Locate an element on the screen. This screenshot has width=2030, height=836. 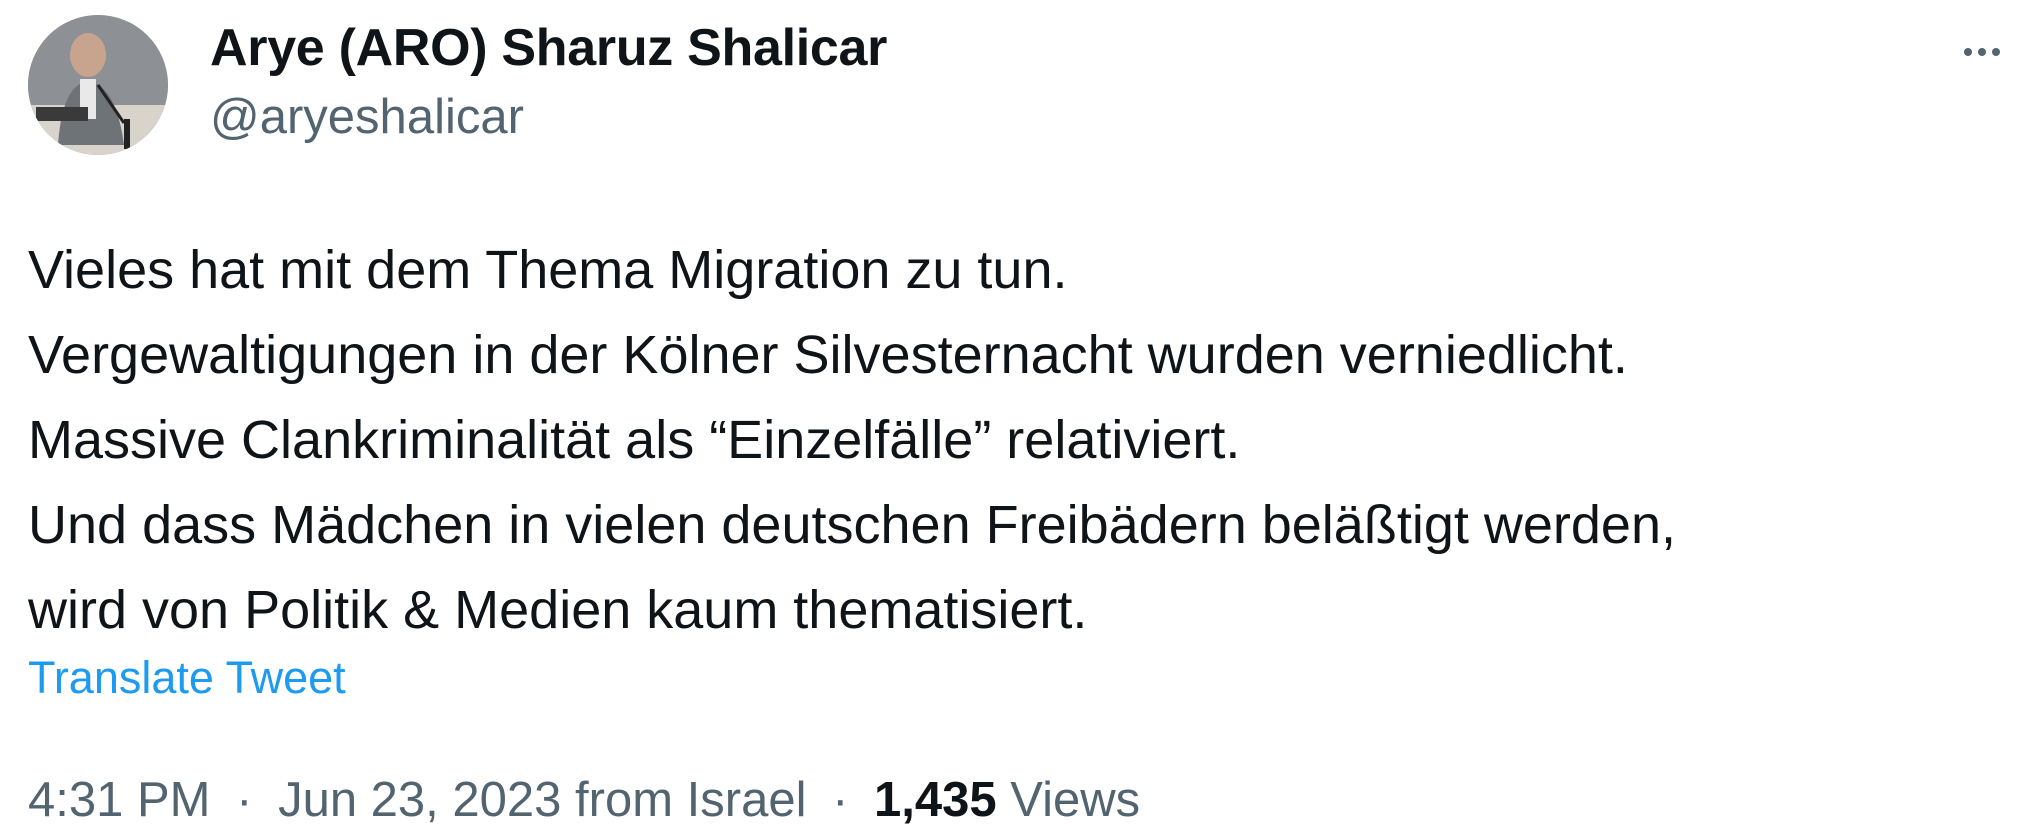
avatar is located at coordinates (98, 85).